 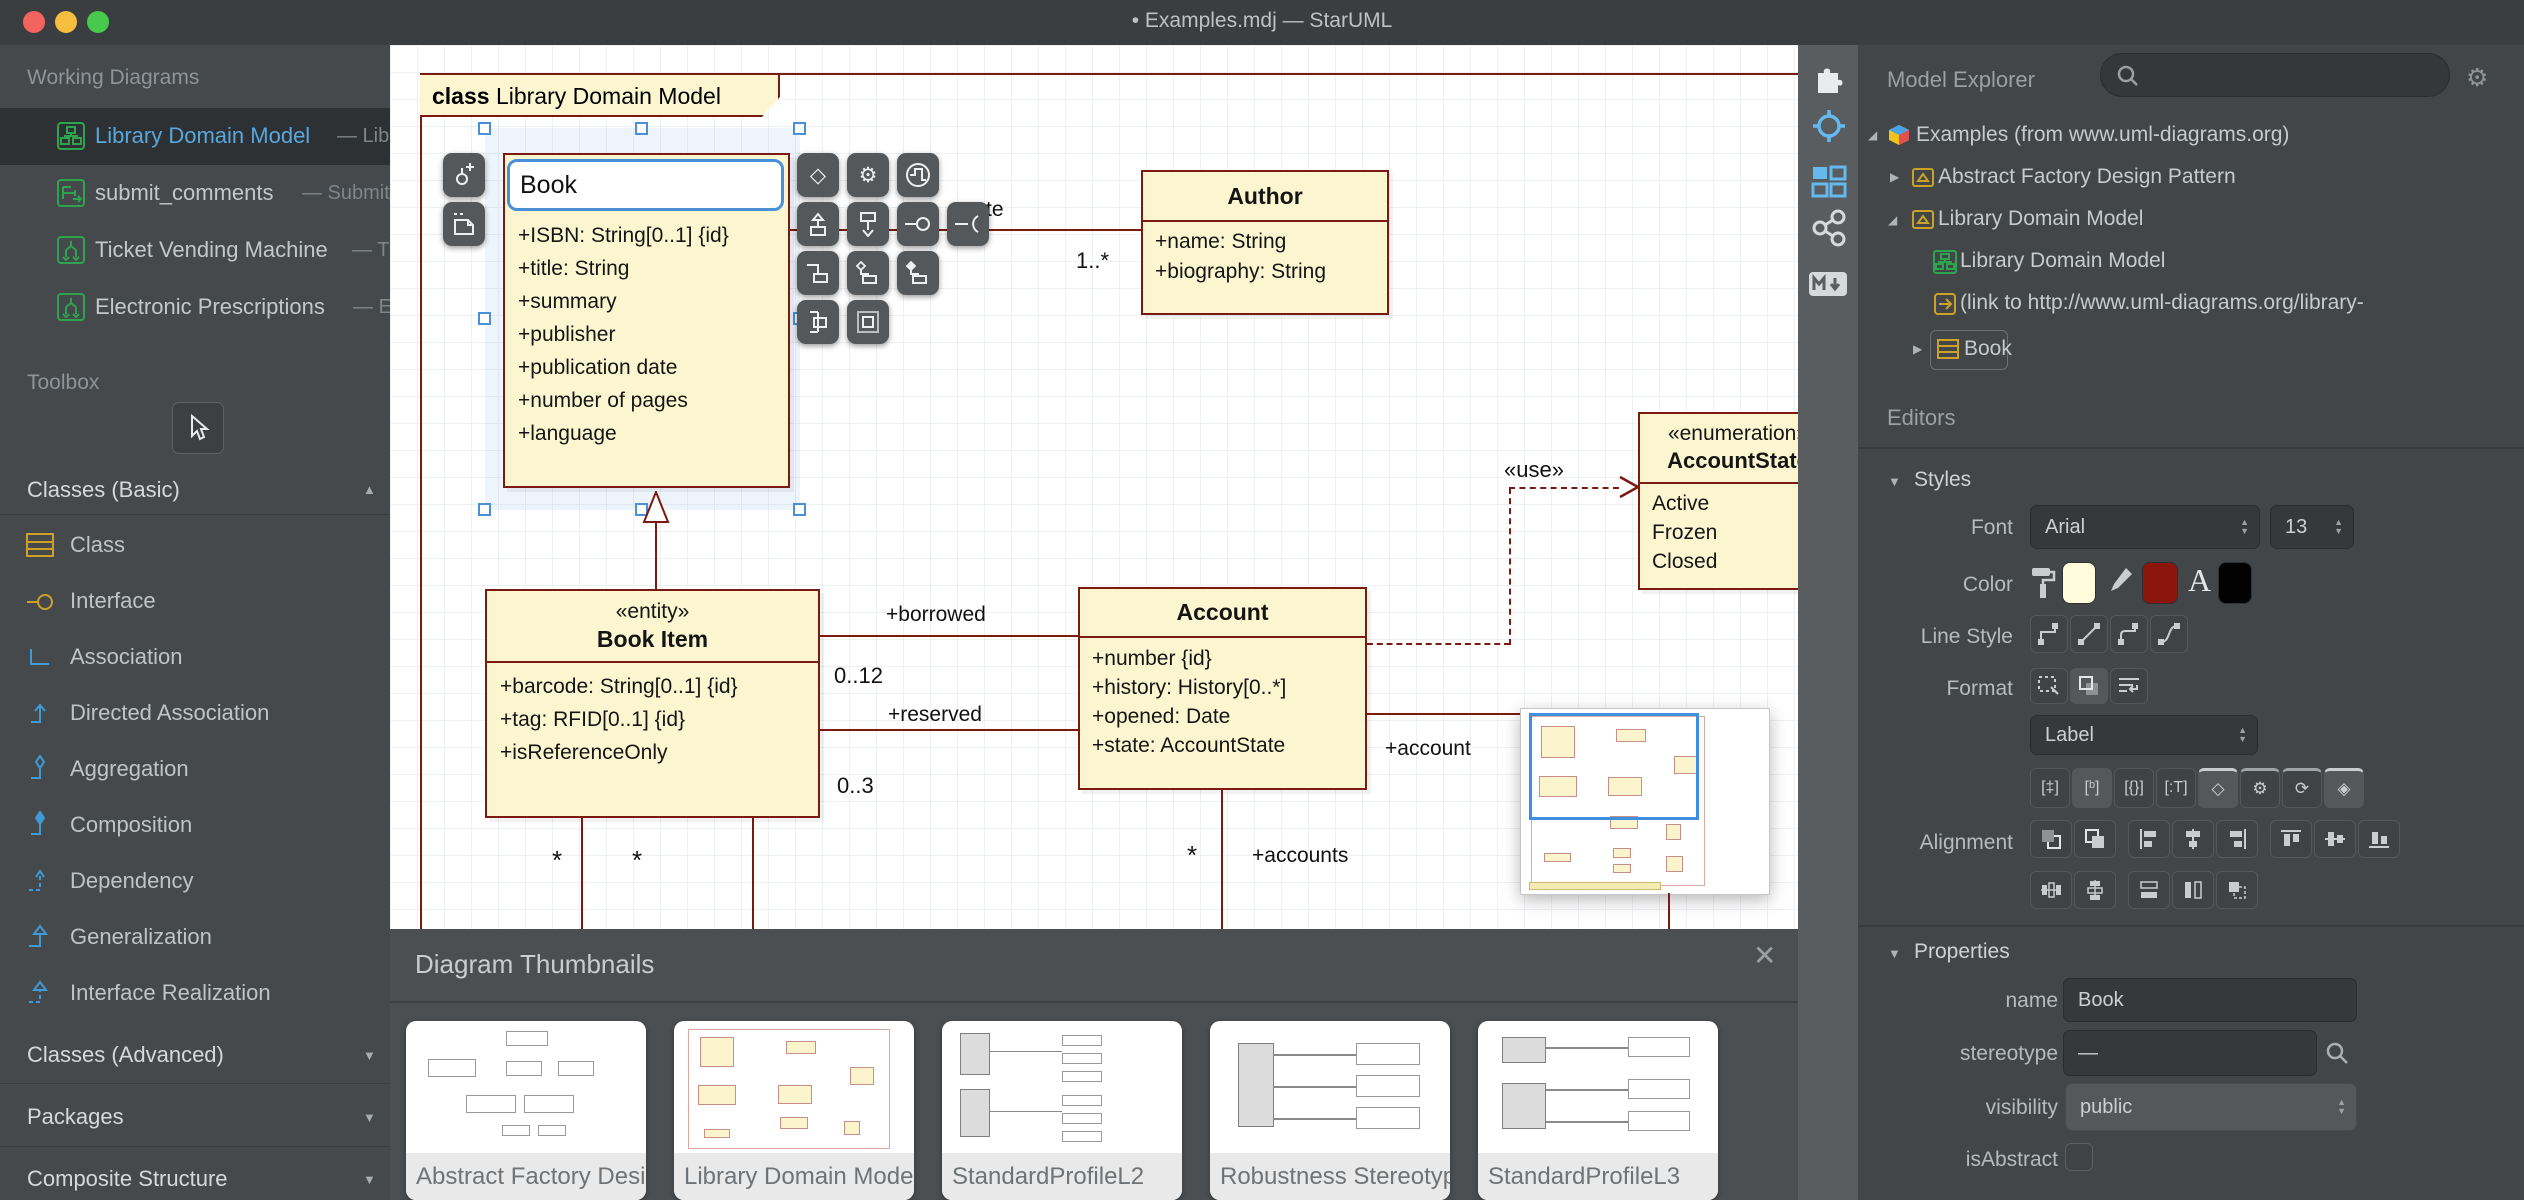 What do you see at coordinates (2089, 634) in the screenshot?
I see `line-style-oblique-button` at bounding box center [2089, 634].